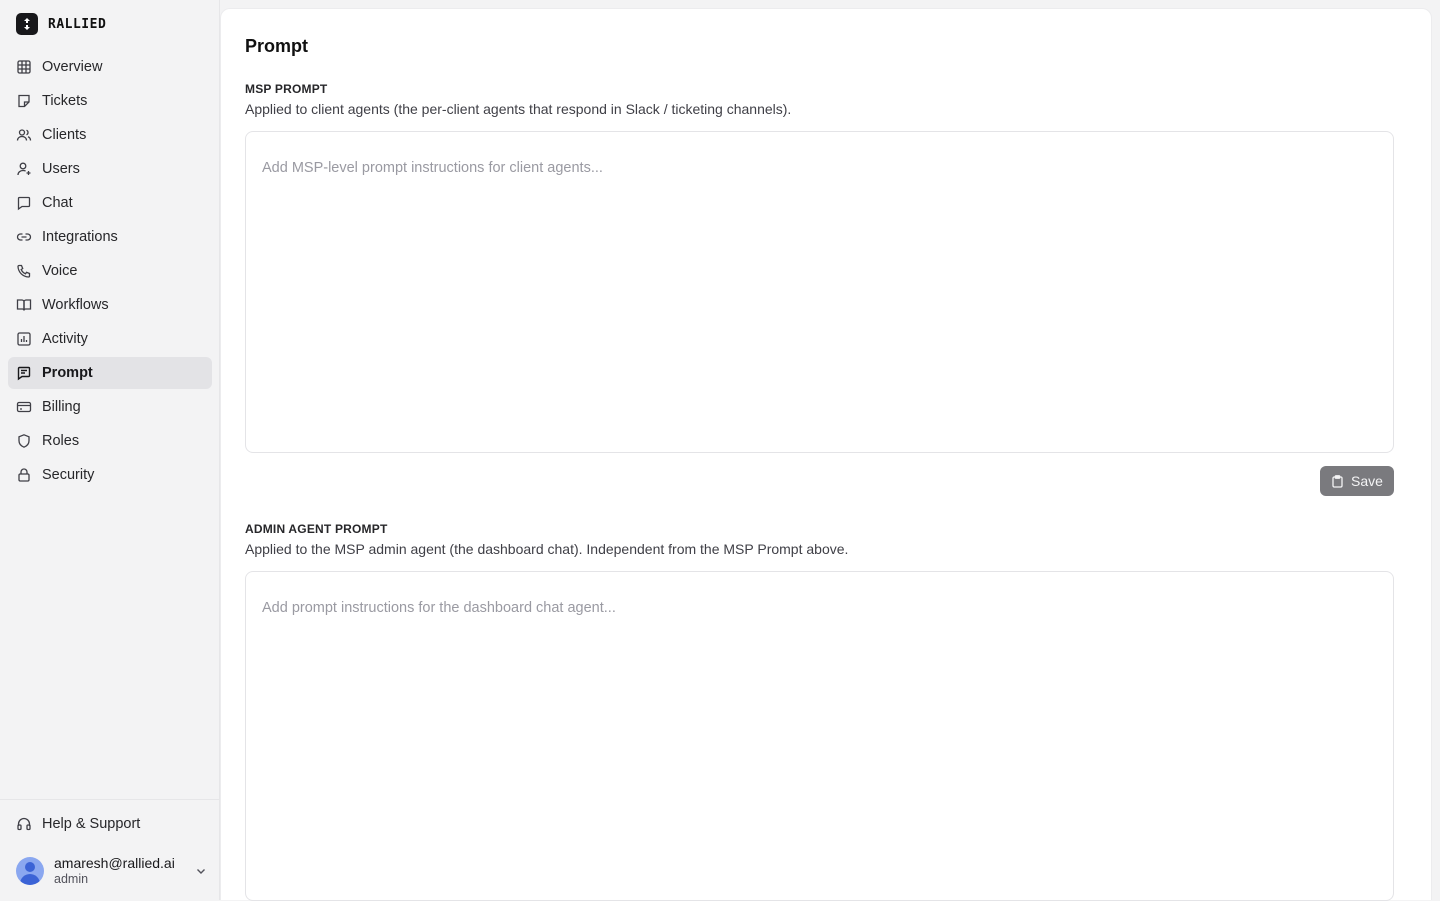  Describe the element at coordinates (110, 339) in the screenshot. I see `sidebar-item-activity: Activity` at that location.